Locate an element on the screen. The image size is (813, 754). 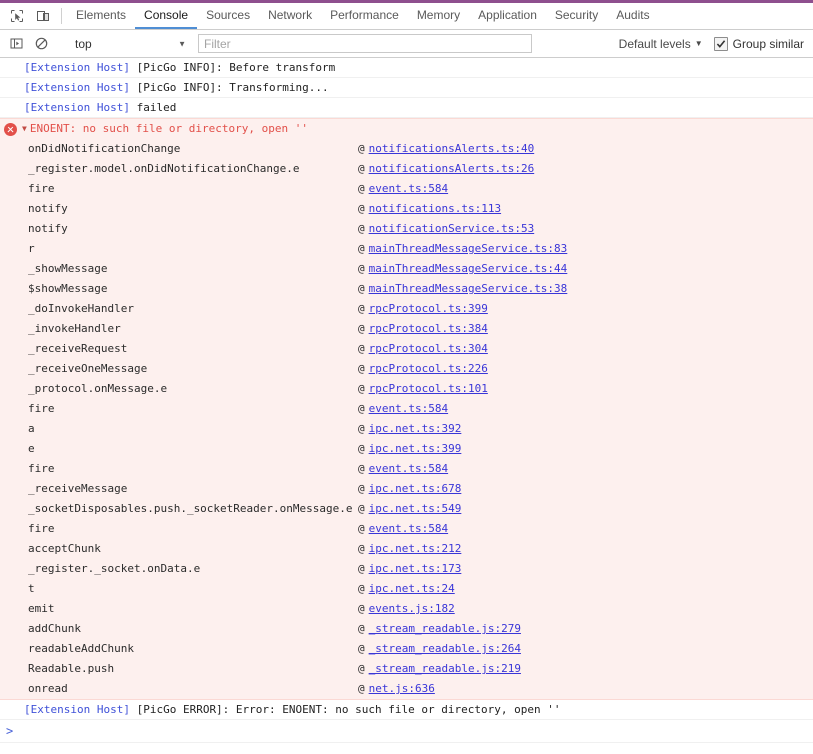
stack-frame: Readable.push @ _stream_readable.js:219 is located at coordinates (406, 669).